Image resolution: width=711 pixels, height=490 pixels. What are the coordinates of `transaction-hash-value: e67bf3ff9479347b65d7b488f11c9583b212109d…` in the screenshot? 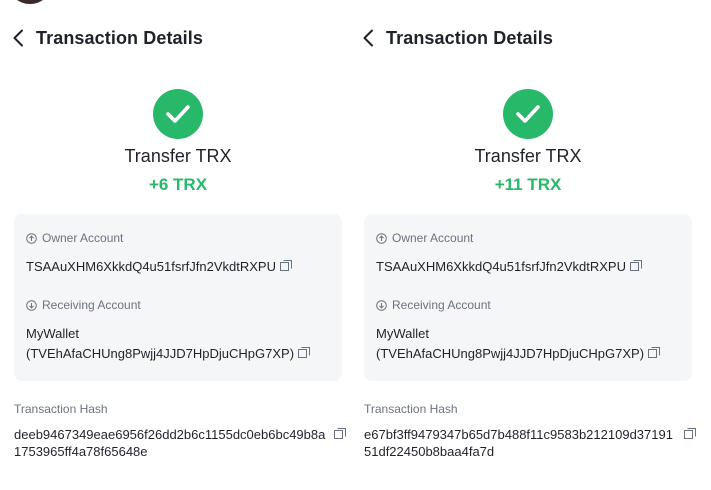 It's located at (518, 443).